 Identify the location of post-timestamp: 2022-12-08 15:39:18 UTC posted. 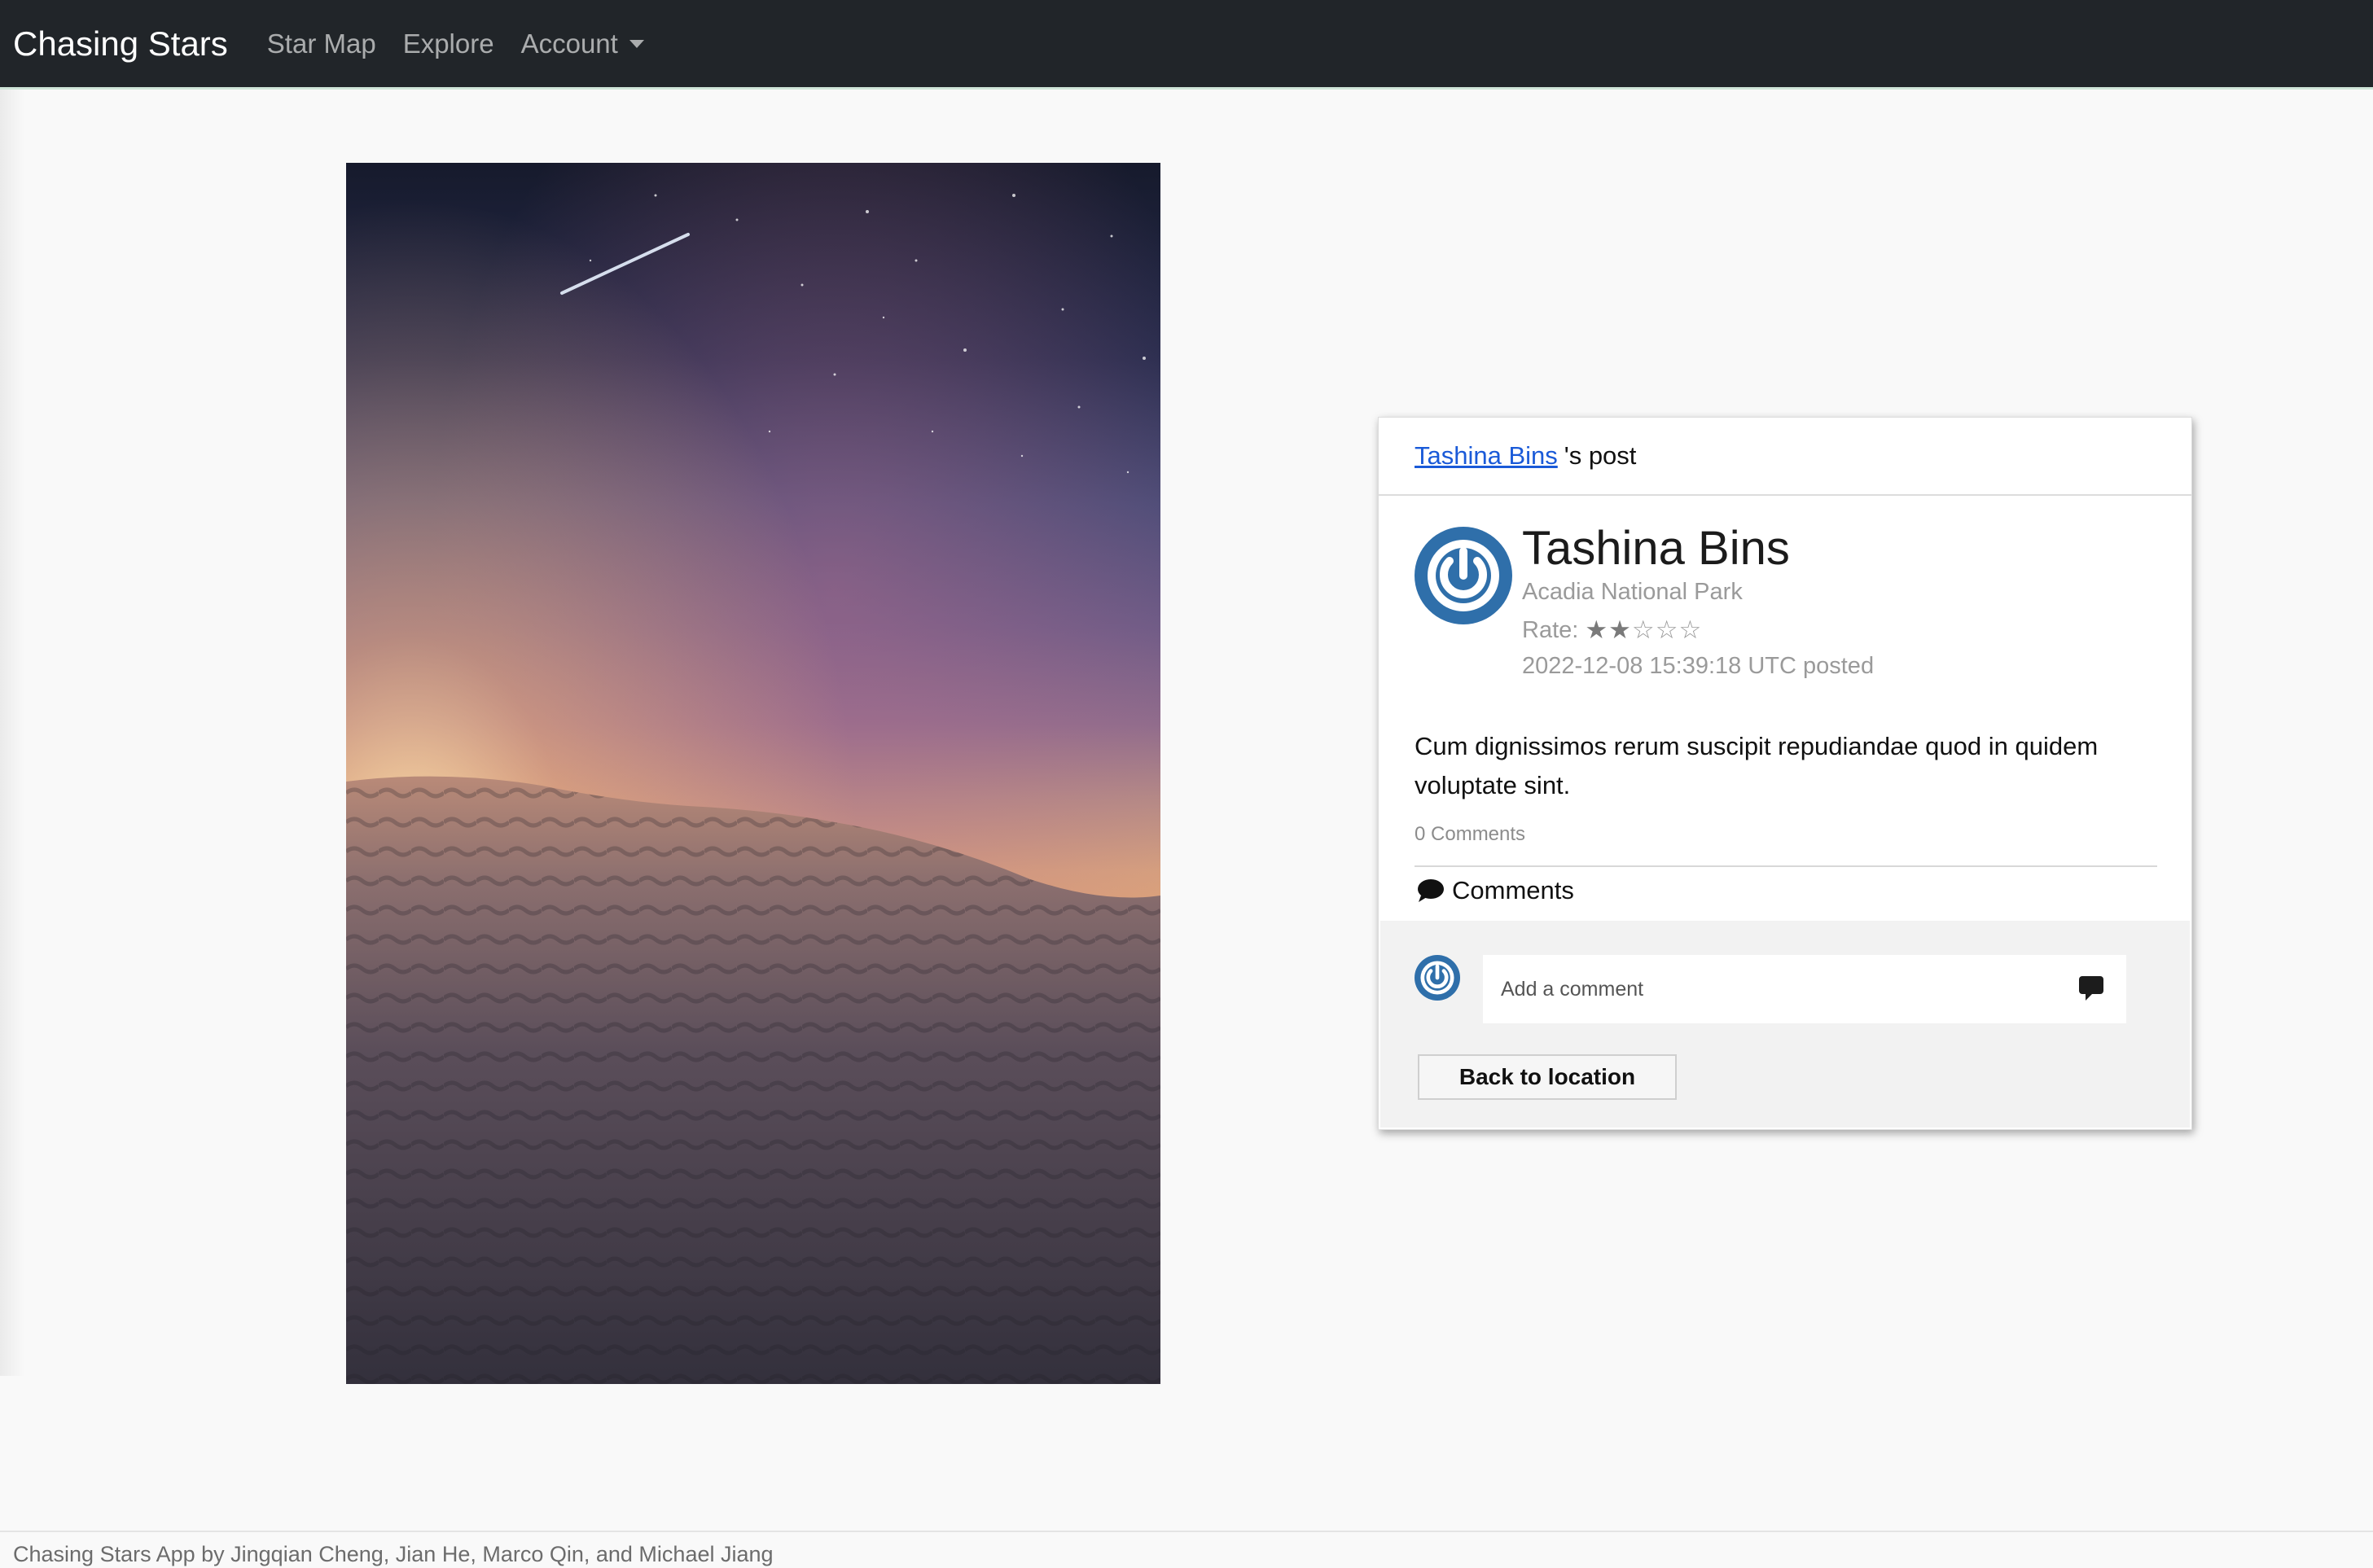
(1699, 666).